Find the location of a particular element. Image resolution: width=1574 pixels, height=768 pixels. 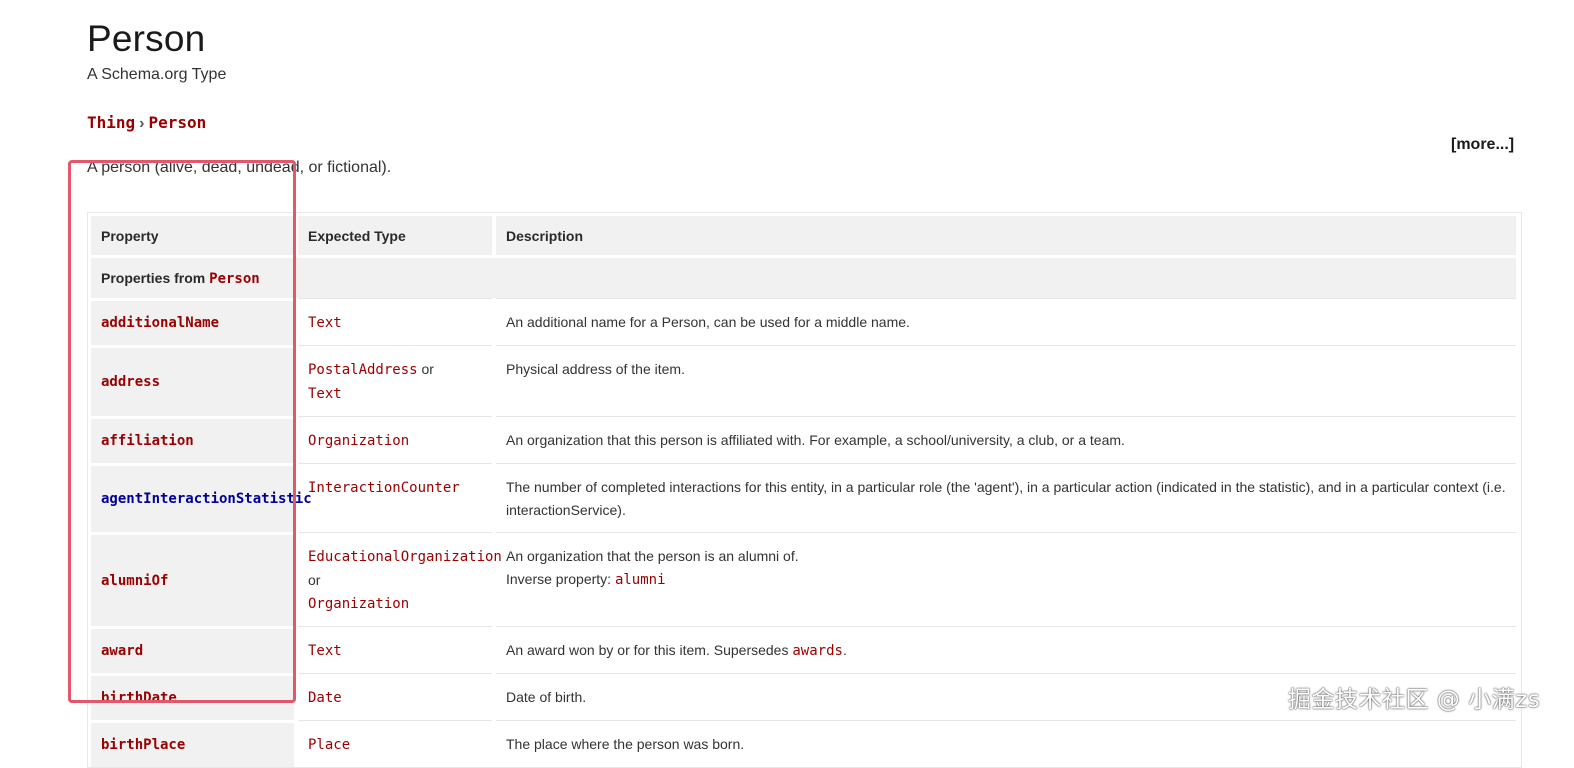

property-link-award: award is located at coordinates (122, 651).